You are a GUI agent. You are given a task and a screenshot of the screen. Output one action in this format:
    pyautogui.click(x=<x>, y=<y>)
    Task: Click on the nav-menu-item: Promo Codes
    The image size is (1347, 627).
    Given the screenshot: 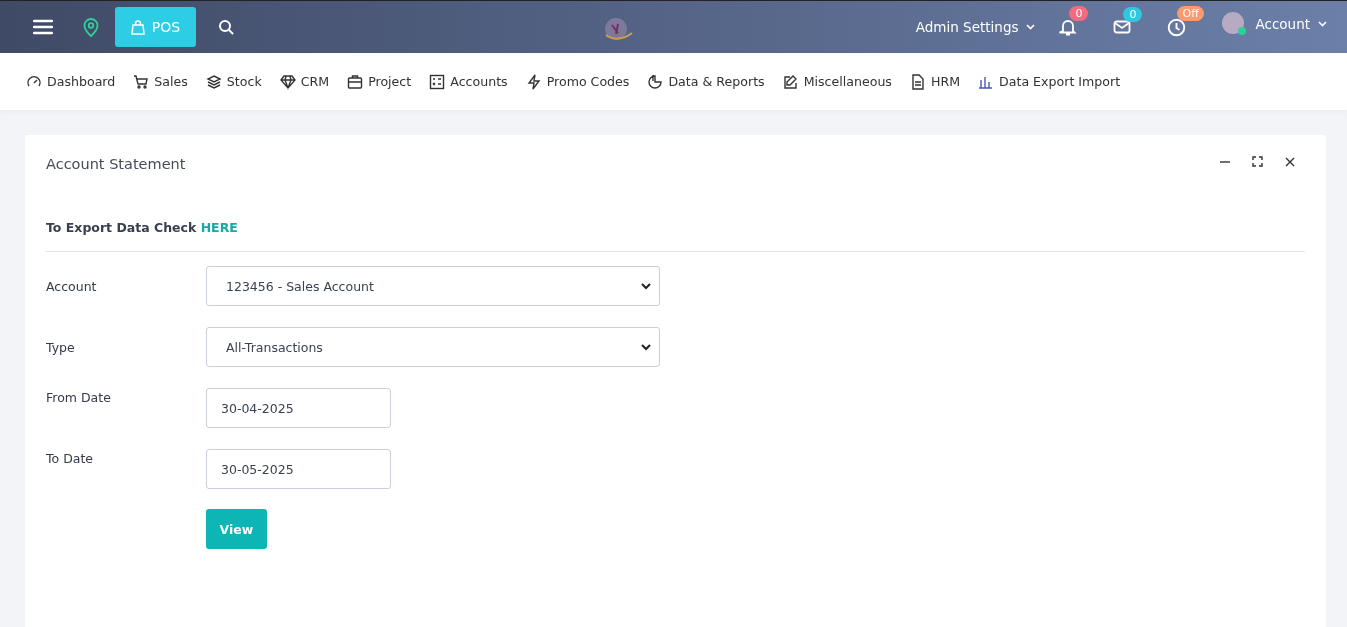 What is the action you would take?
    pyautogui.click(x=577, y=81)
    